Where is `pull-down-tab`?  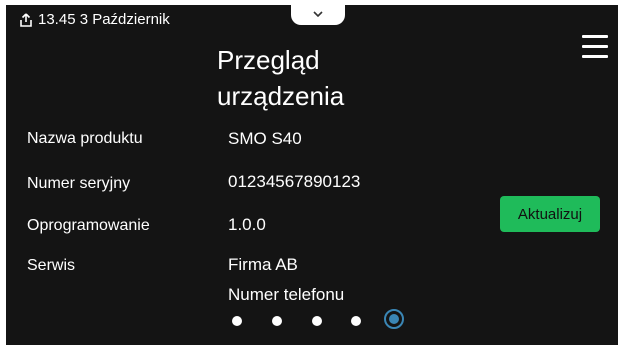
pull-down-tab is located at coordinates (318, 15).